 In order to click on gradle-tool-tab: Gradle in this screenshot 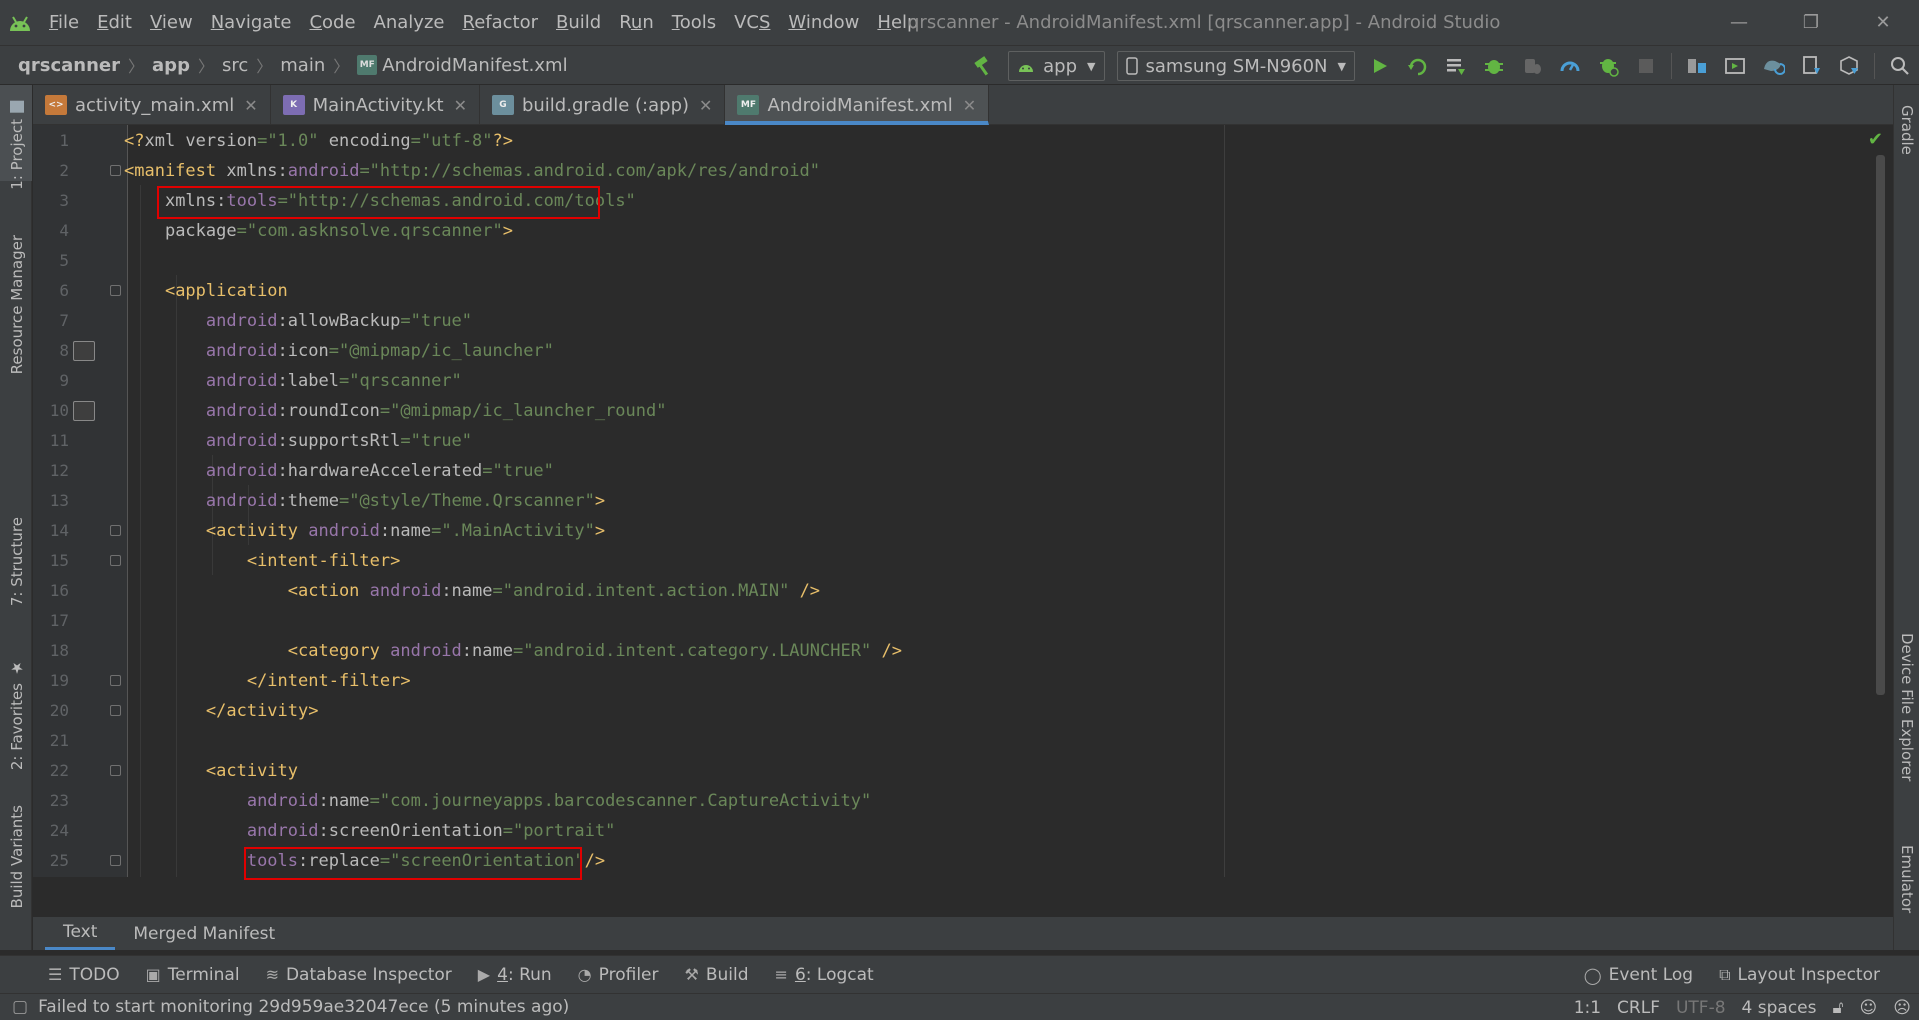, I will do `click(1907, 130)`.